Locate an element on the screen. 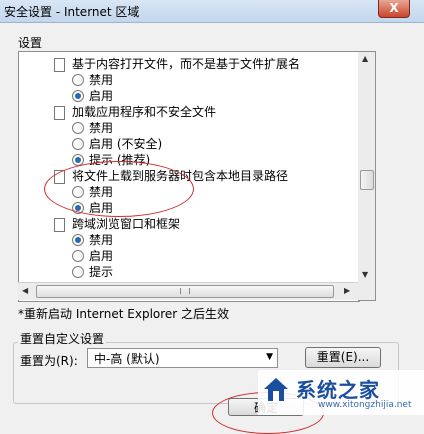 Image resolution: width=424 pixels, height=434 pixels. house-logo-icon is located at coordinates (276, 389).